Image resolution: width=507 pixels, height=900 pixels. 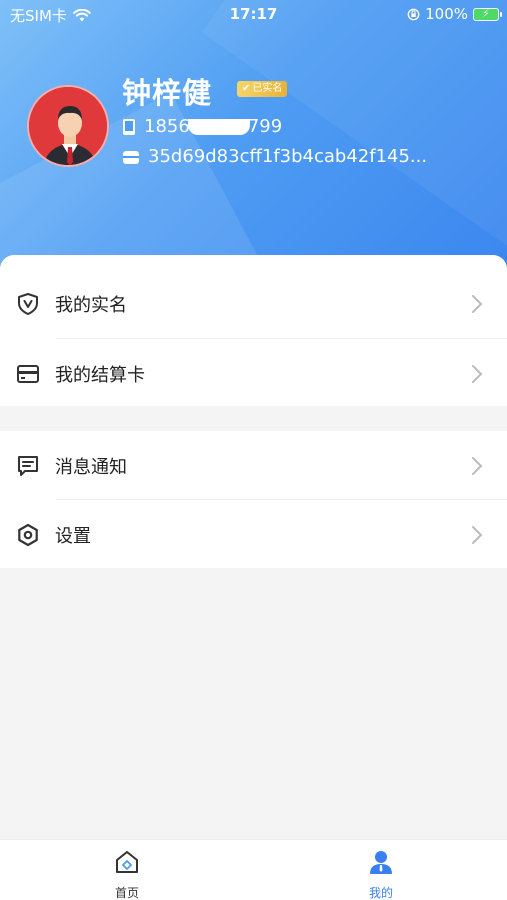 I want to click on tab-label: 我的, so click(x=380, y=893).